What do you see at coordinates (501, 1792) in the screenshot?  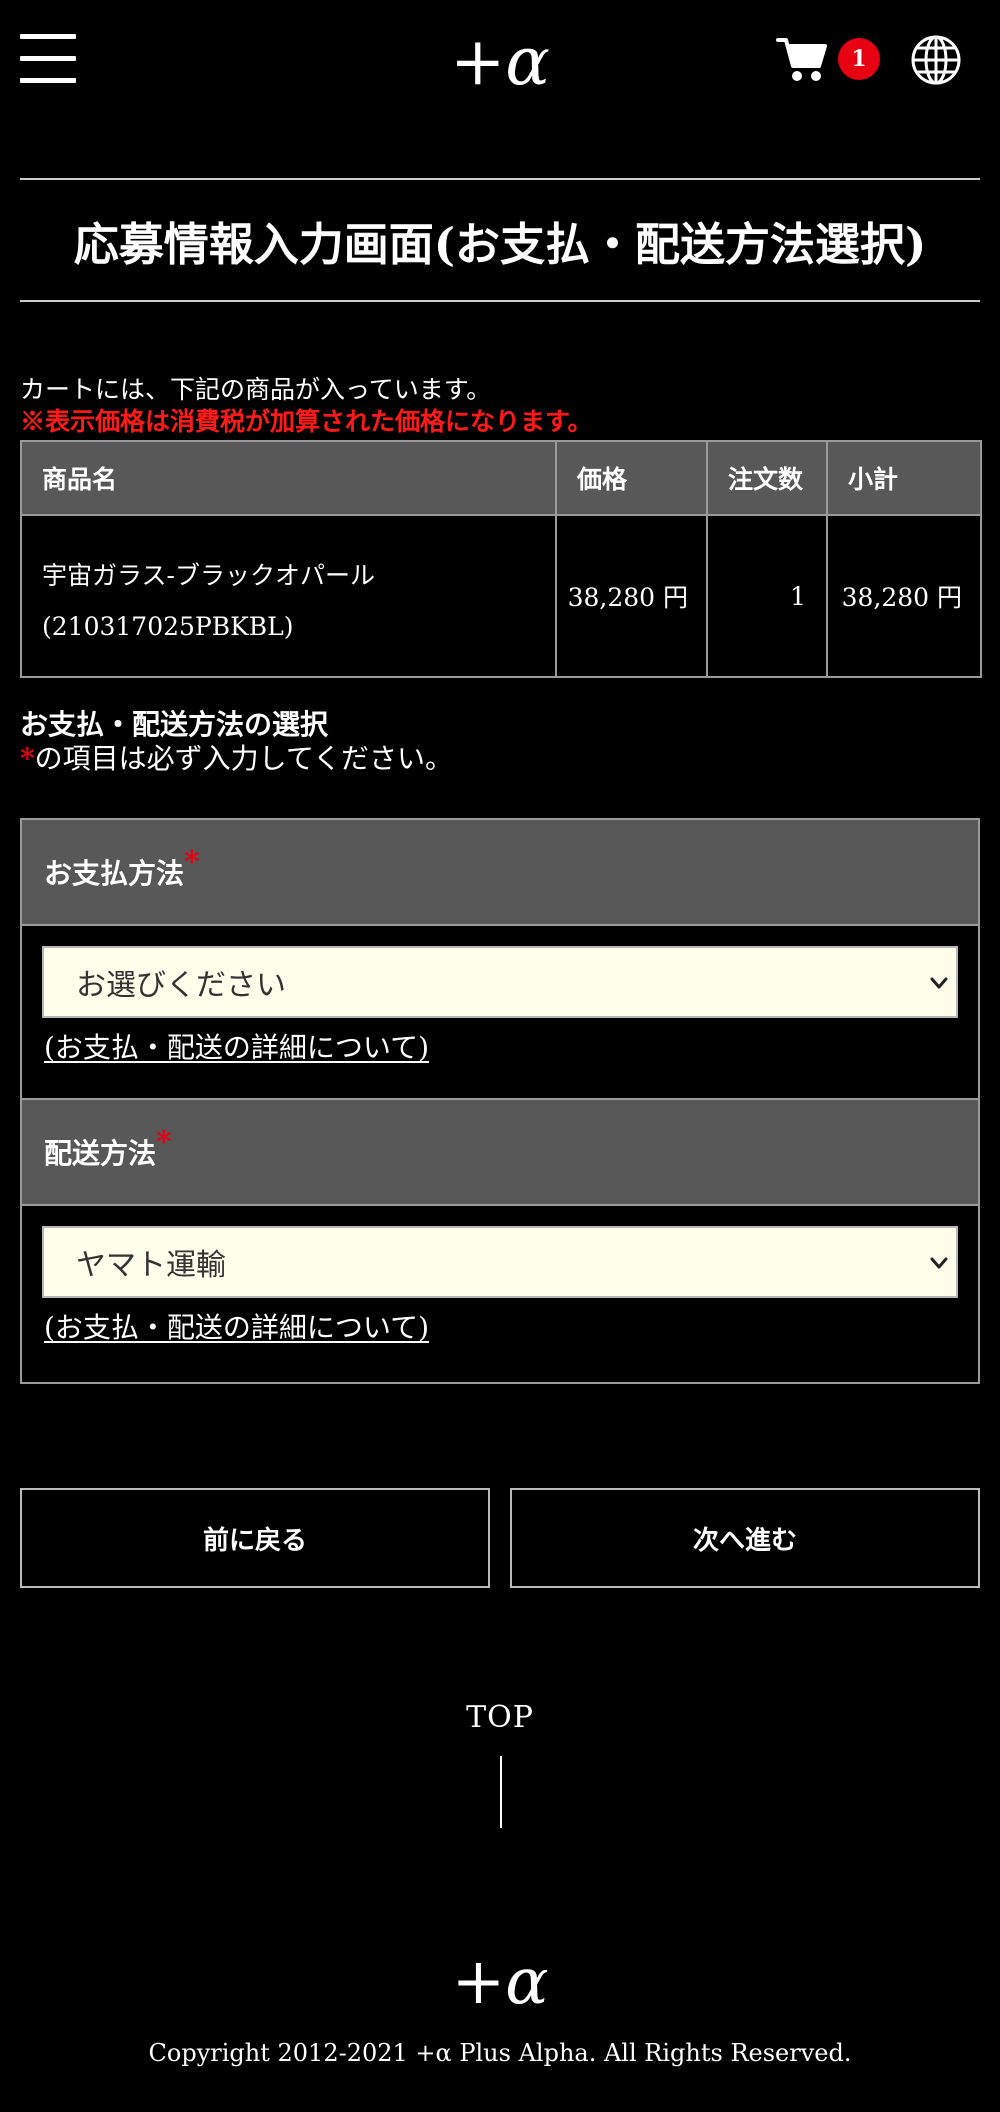 I see `top-divider-line` at bounding box center [501, 1792].